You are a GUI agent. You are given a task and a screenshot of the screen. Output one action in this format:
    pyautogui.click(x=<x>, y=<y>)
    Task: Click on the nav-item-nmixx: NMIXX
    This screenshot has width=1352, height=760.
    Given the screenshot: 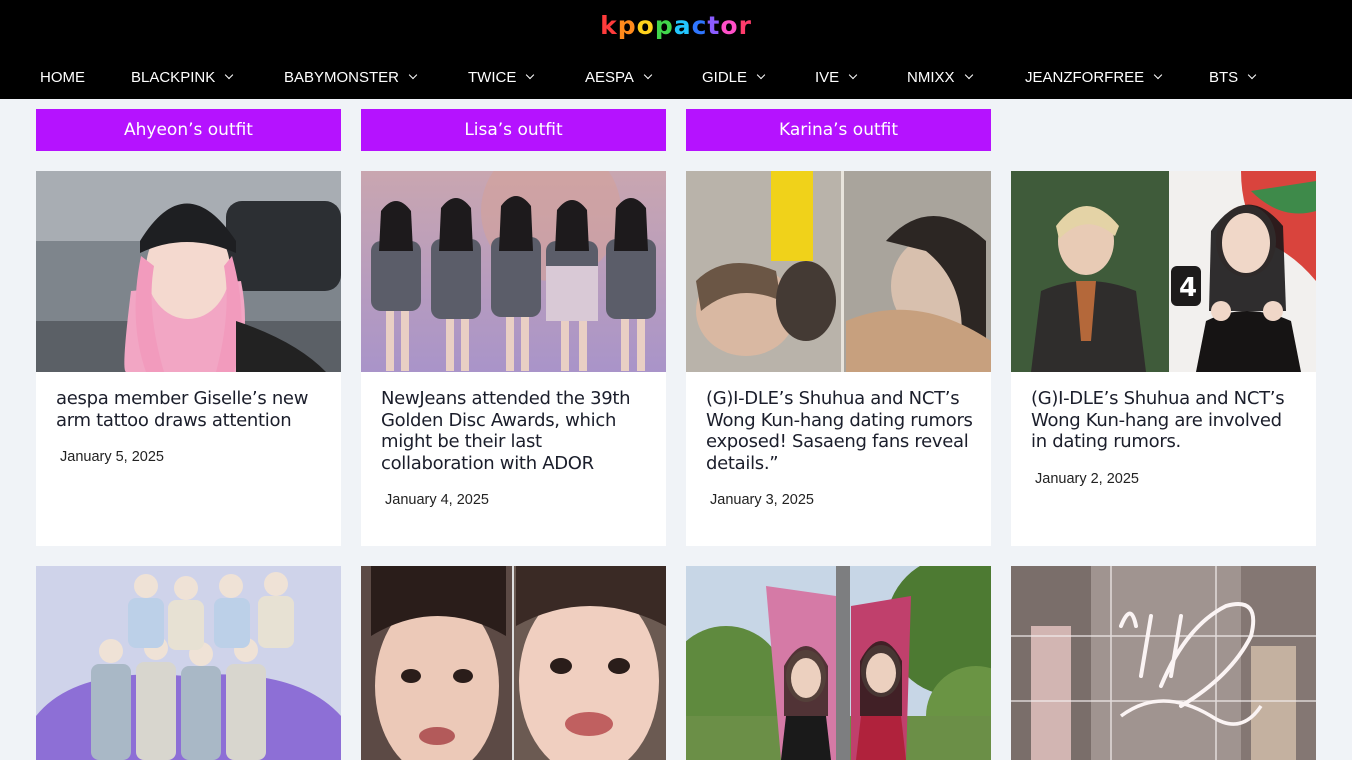 What is the action you would take?
    pyautogui.click(x=940, y=78)
    